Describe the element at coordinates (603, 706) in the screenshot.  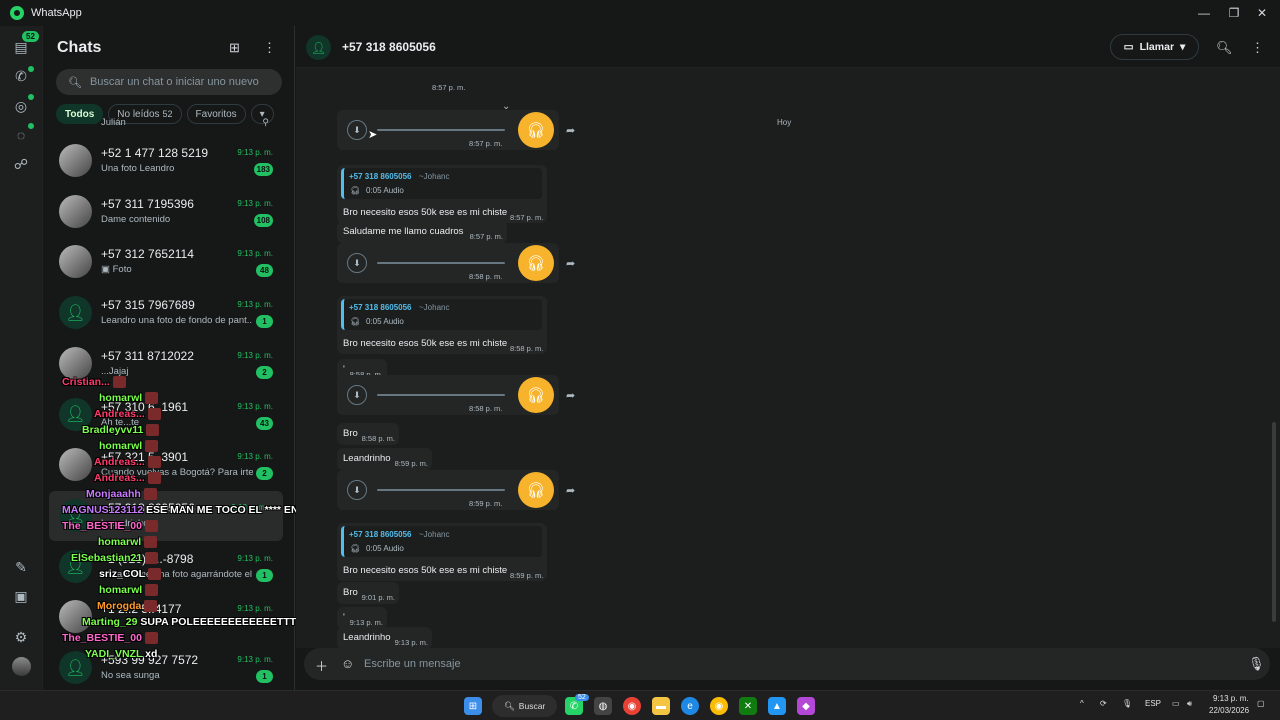
I see `app-taskbar-icon: ◍` at that location.